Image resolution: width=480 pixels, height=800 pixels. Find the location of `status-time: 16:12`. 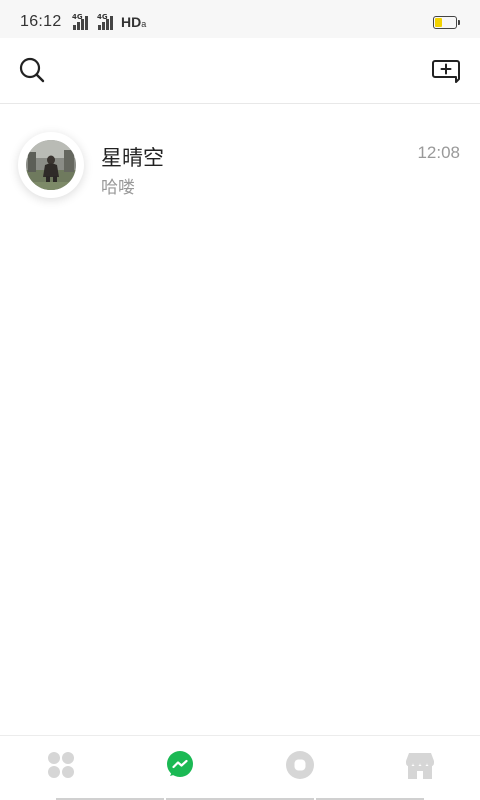

status-time: 16:12 is located at coordinates (41, 21).